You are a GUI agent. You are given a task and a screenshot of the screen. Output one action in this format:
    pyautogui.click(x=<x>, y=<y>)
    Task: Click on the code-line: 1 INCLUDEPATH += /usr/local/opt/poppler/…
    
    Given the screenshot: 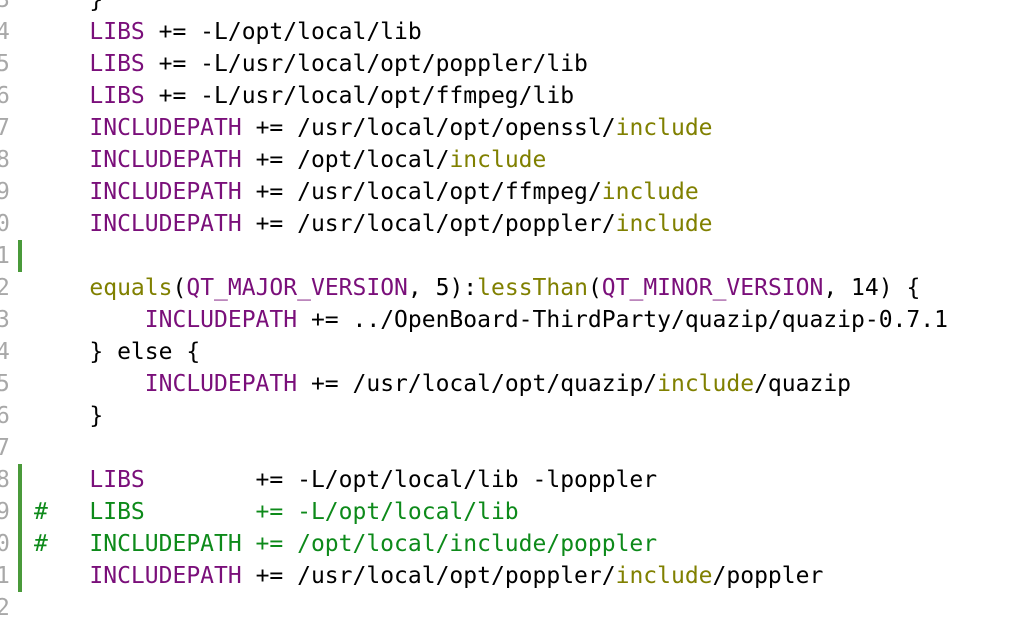 What is the action you would take?
    pyautogui.click(x=516, y=576)
    